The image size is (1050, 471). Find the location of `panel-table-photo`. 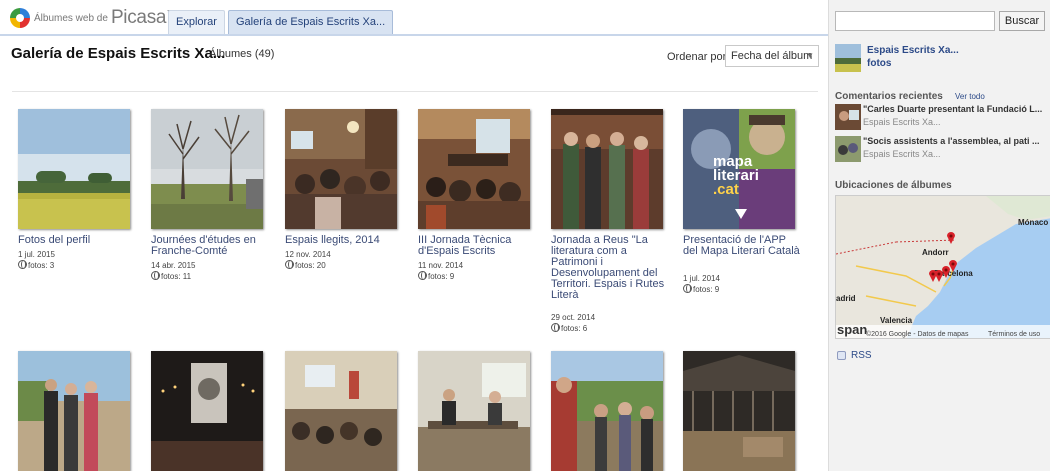

panel-table-photo is located at coordinates (474, 411).